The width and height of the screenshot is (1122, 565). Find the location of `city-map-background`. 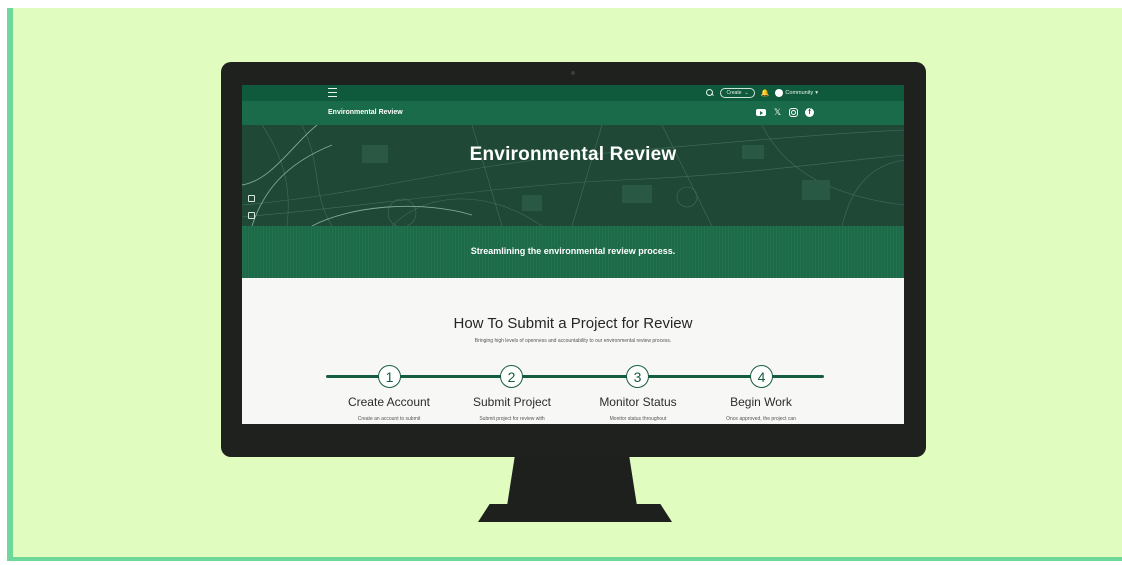

city-map-background is located at coordinates (573, 175).